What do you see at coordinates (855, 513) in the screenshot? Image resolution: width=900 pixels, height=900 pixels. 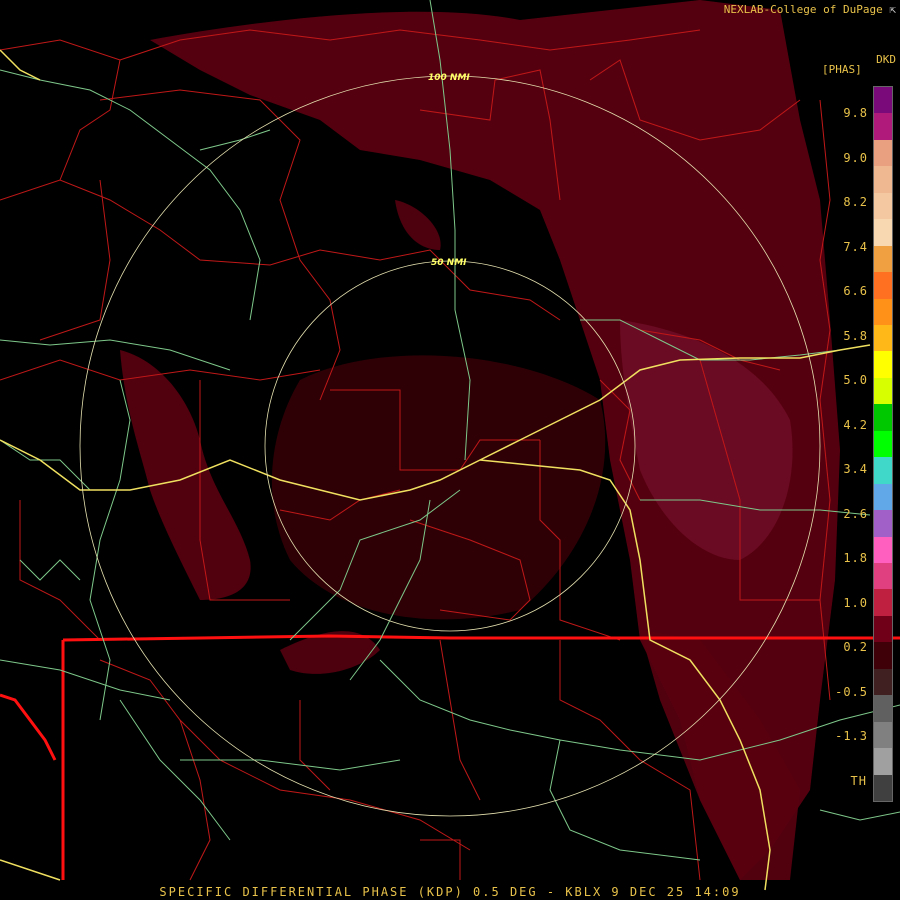 I see `legend-tick-label: 2.6` at bounding box center [855, 513].